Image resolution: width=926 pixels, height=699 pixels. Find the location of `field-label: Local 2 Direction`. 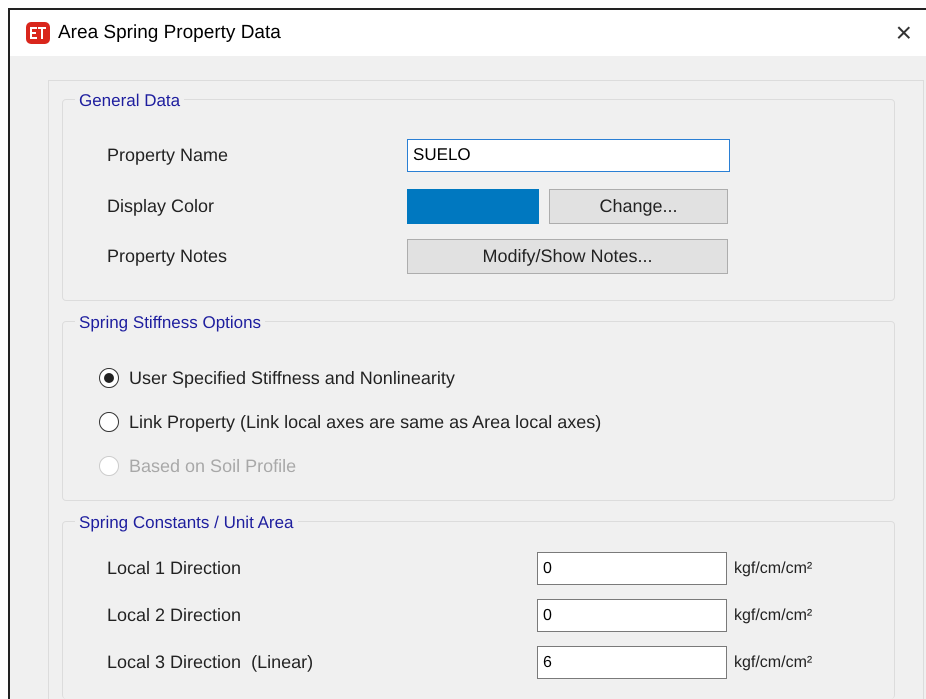

field-label: Local 2 Direction is located at coordinates (174, 615).